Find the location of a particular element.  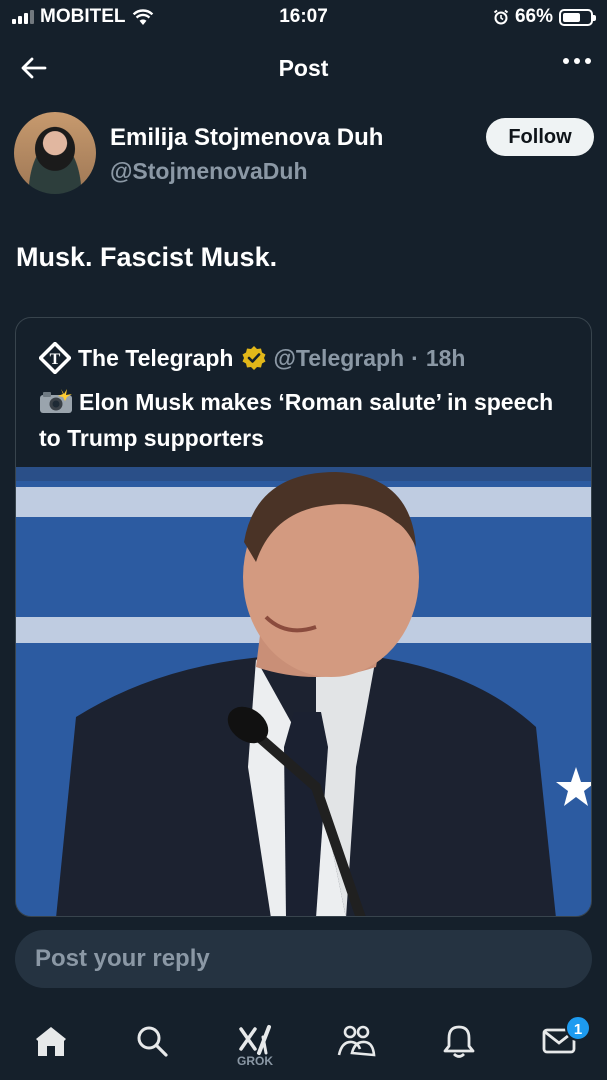

grok-label: GROK is located at coordinates (255, 1061).